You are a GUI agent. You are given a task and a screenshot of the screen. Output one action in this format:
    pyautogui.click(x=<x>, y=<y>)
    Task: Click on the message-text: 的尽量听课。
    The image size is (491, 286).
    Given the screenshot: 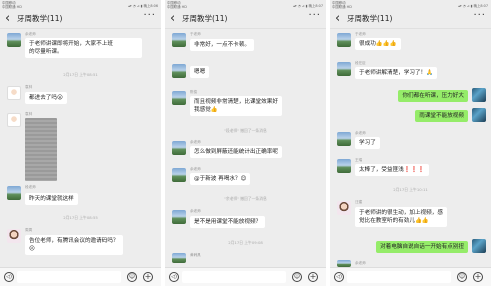 What is the action you would take?
    pyautogui.click(x=46, y=52)
    